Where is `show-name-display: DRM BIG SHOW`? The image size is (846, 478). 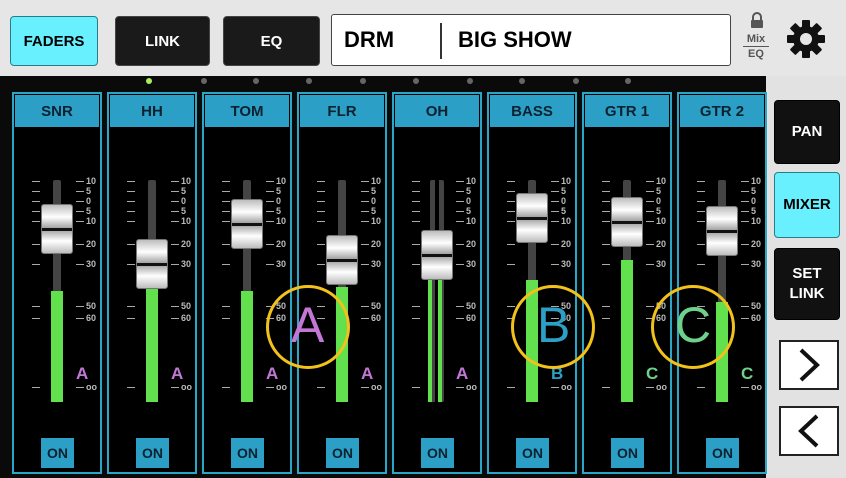
show-name-display: DRM BIG SHOW is located at coordinates (531, 40).